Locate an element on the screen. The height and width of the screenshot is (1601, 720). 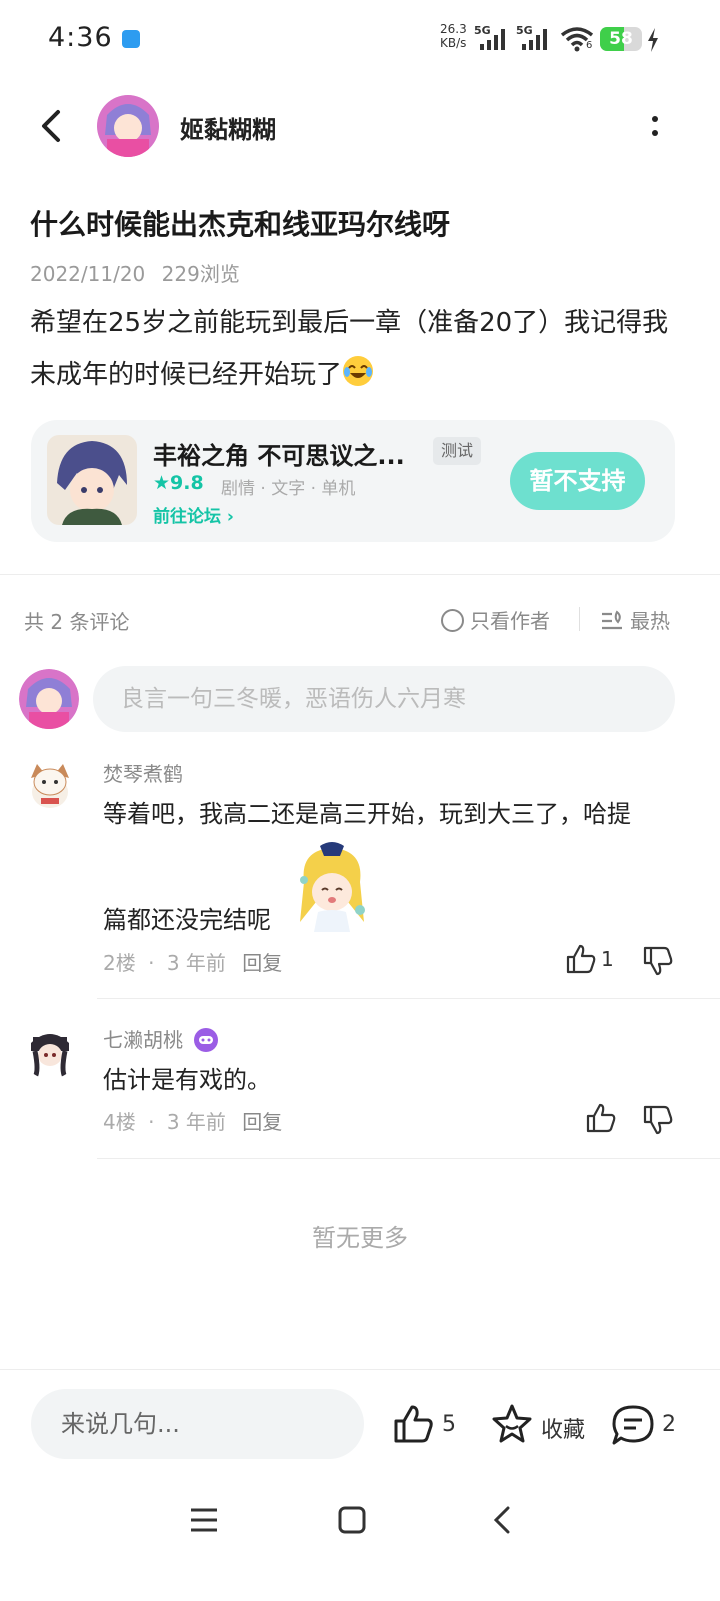
reply-button-2: 回复 is located at coordinates (262, 1122).